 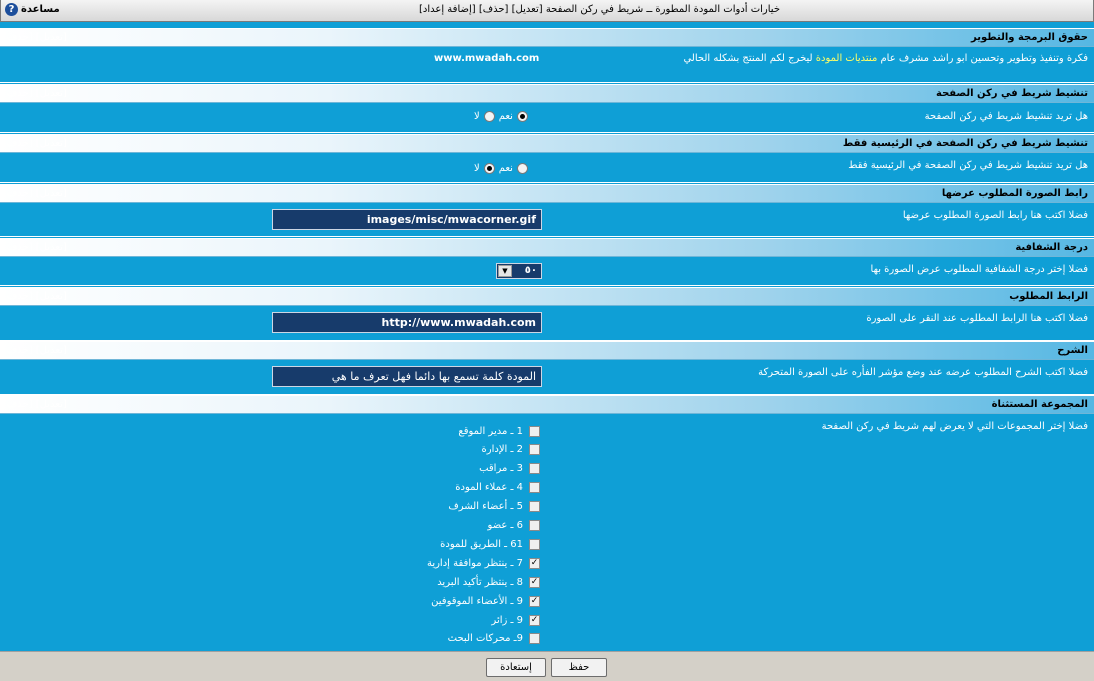 What do you see at coordinates (547, 37) in the screenshot?
I see `section-header-credits: حقوق البرمجة والتطوير [تعديل] [حذف]` at bounding box center [547, 37].